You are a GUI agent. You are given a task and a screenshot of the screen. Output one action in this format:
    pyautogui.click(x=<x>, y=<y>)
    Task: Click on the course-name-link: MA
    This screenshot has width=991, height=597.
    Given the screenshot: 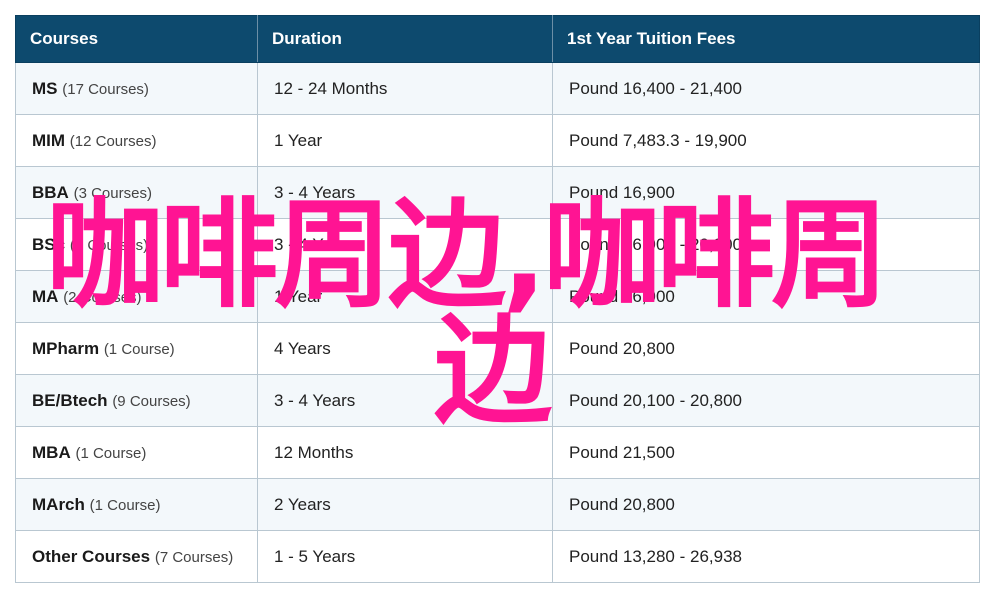 What is the action you would take?
    pyautogui.click(x=45, y=296)
    